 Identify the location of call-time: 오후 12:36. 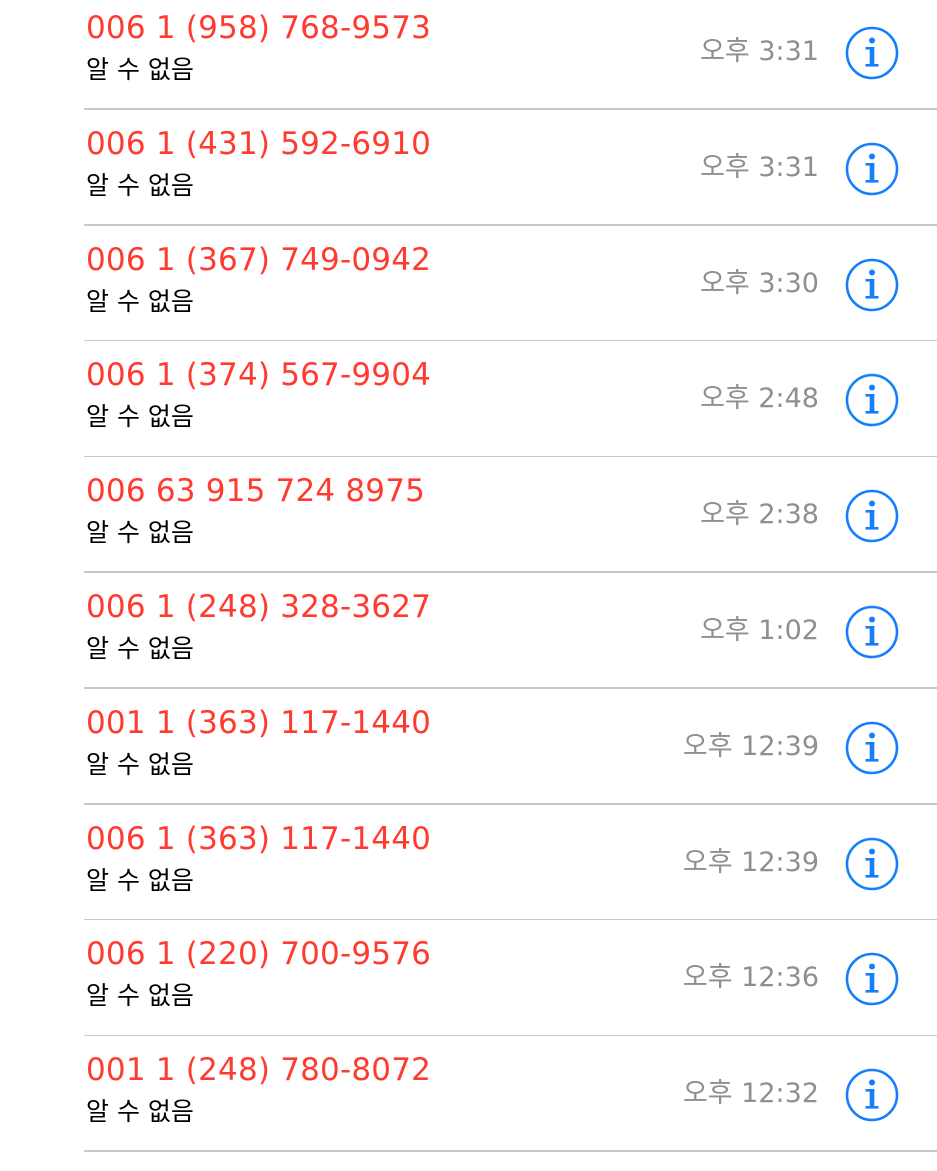
(750, 978).